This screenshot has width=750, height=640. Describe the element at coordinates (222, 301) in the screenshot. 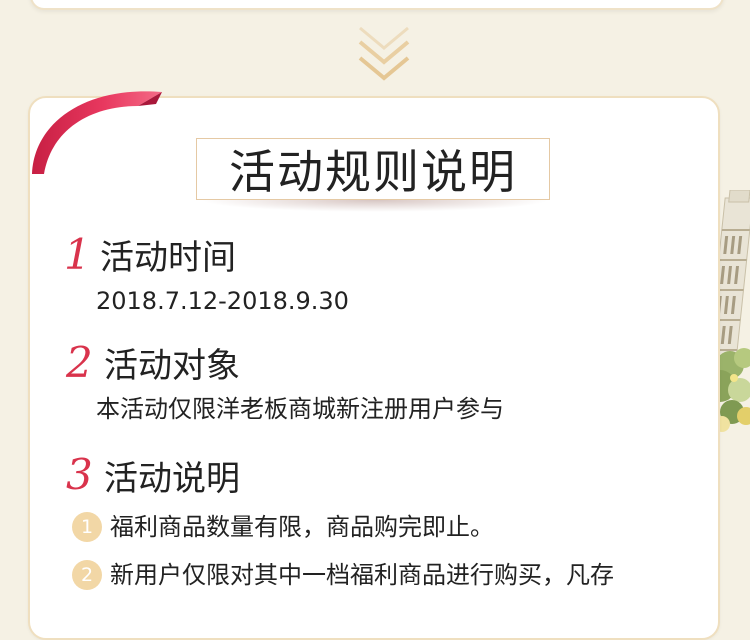

I see `activity-period: 2018.7.12-2018.9.30` at that location.